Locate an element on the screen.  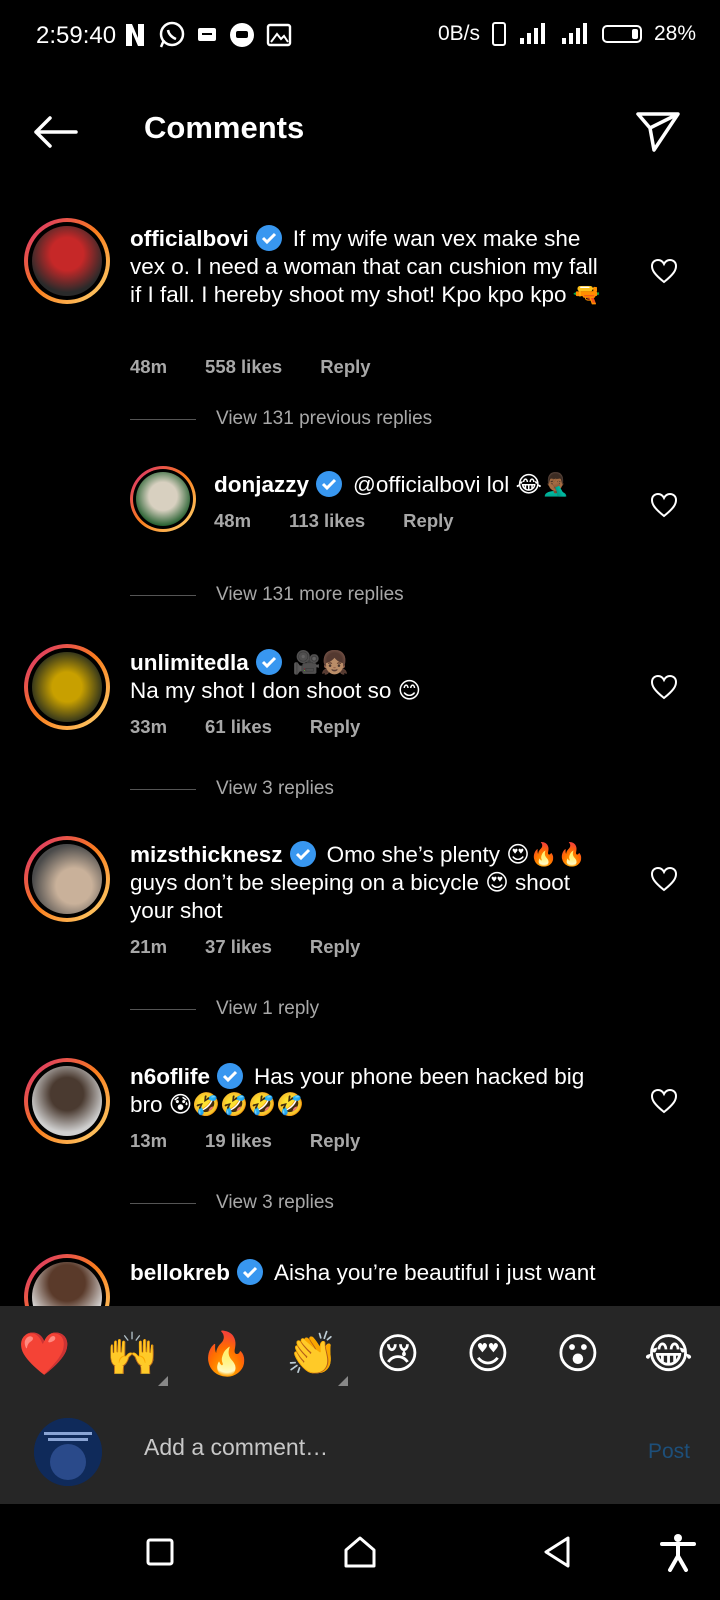
system-nav-bar is located at coordinates (360, 1552).